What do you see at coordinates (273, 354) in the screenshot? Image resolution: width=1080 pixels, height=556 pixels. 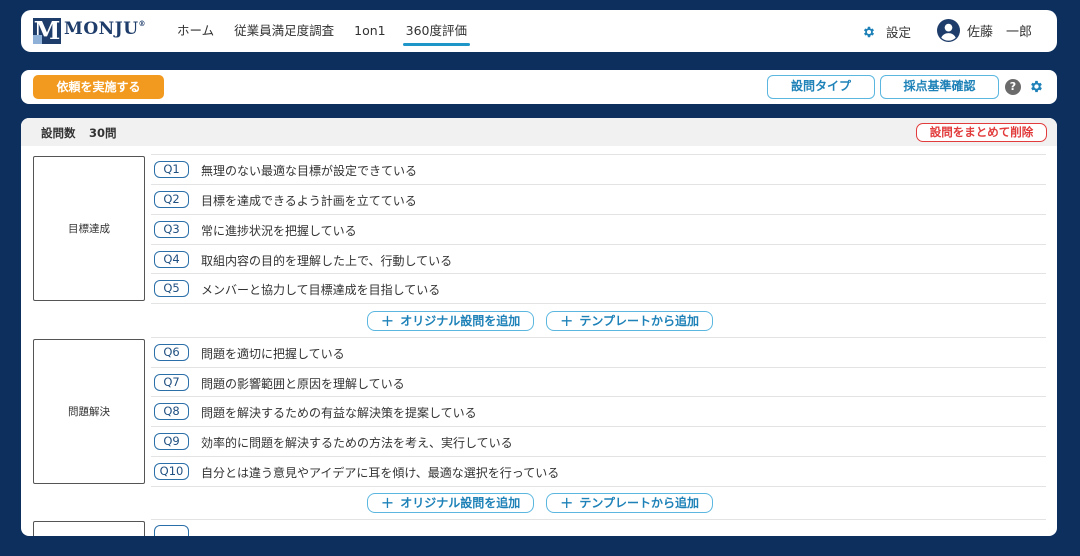 I see `question-text: 問題を適切に把握している` at bounding box center [273, 354].